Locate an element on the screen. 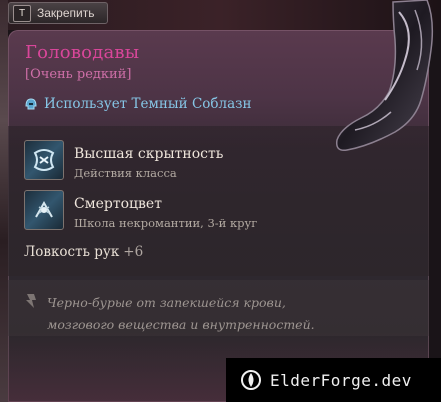  helmet-icon is located at coordinates (31, 104).